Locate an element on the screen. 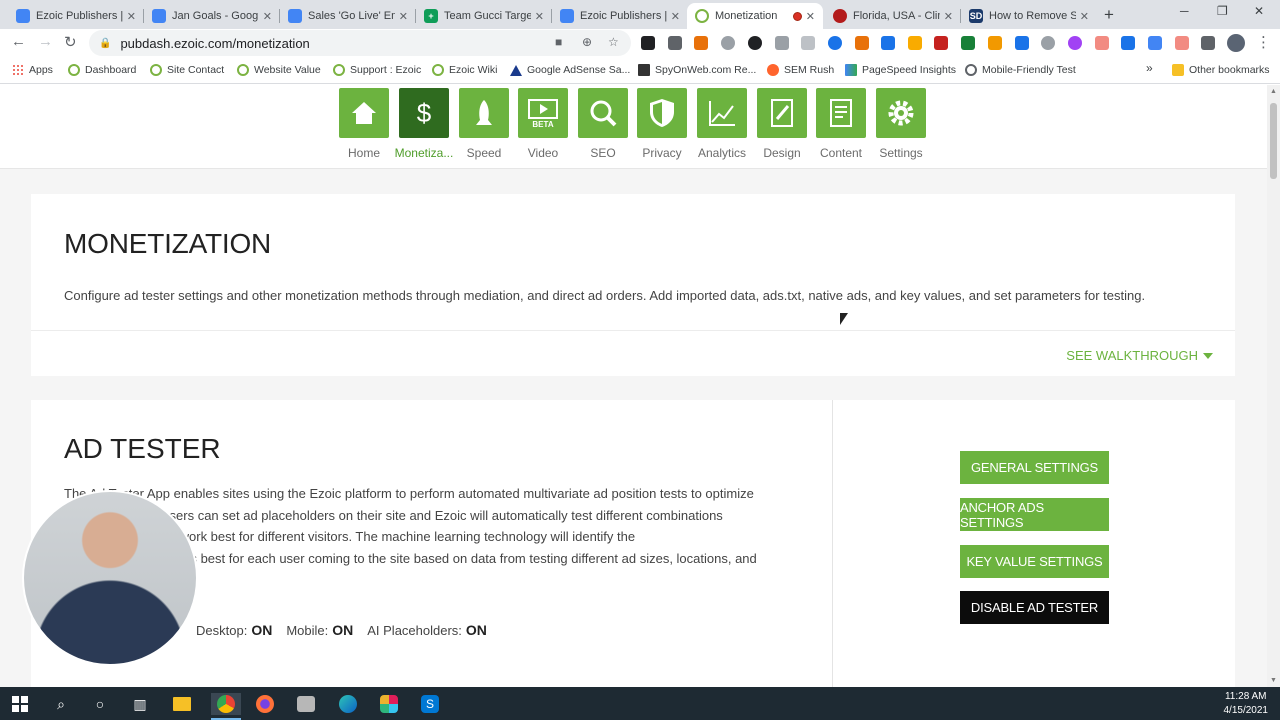  nav-design: Design is located at coordinates (782, 124).